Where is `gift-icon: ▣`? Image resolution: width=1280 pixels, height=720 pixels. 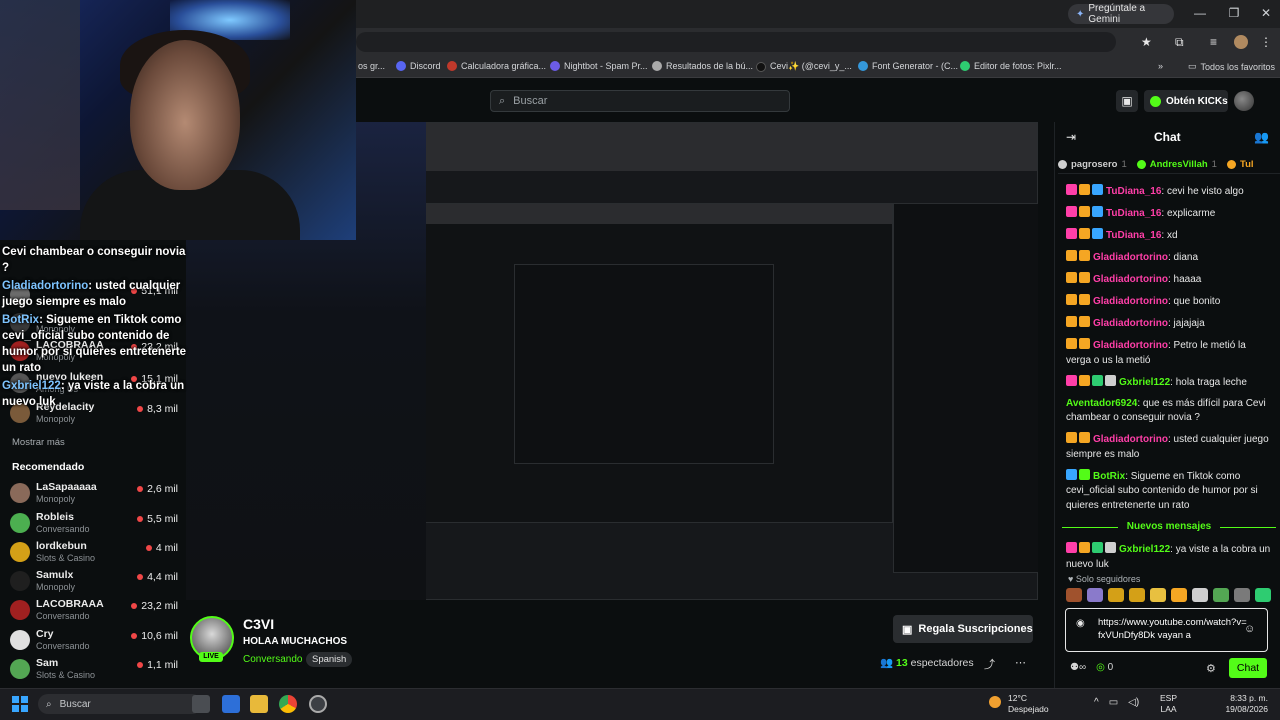
gift-icon: ▣ is located at coordinates (1127, 101).